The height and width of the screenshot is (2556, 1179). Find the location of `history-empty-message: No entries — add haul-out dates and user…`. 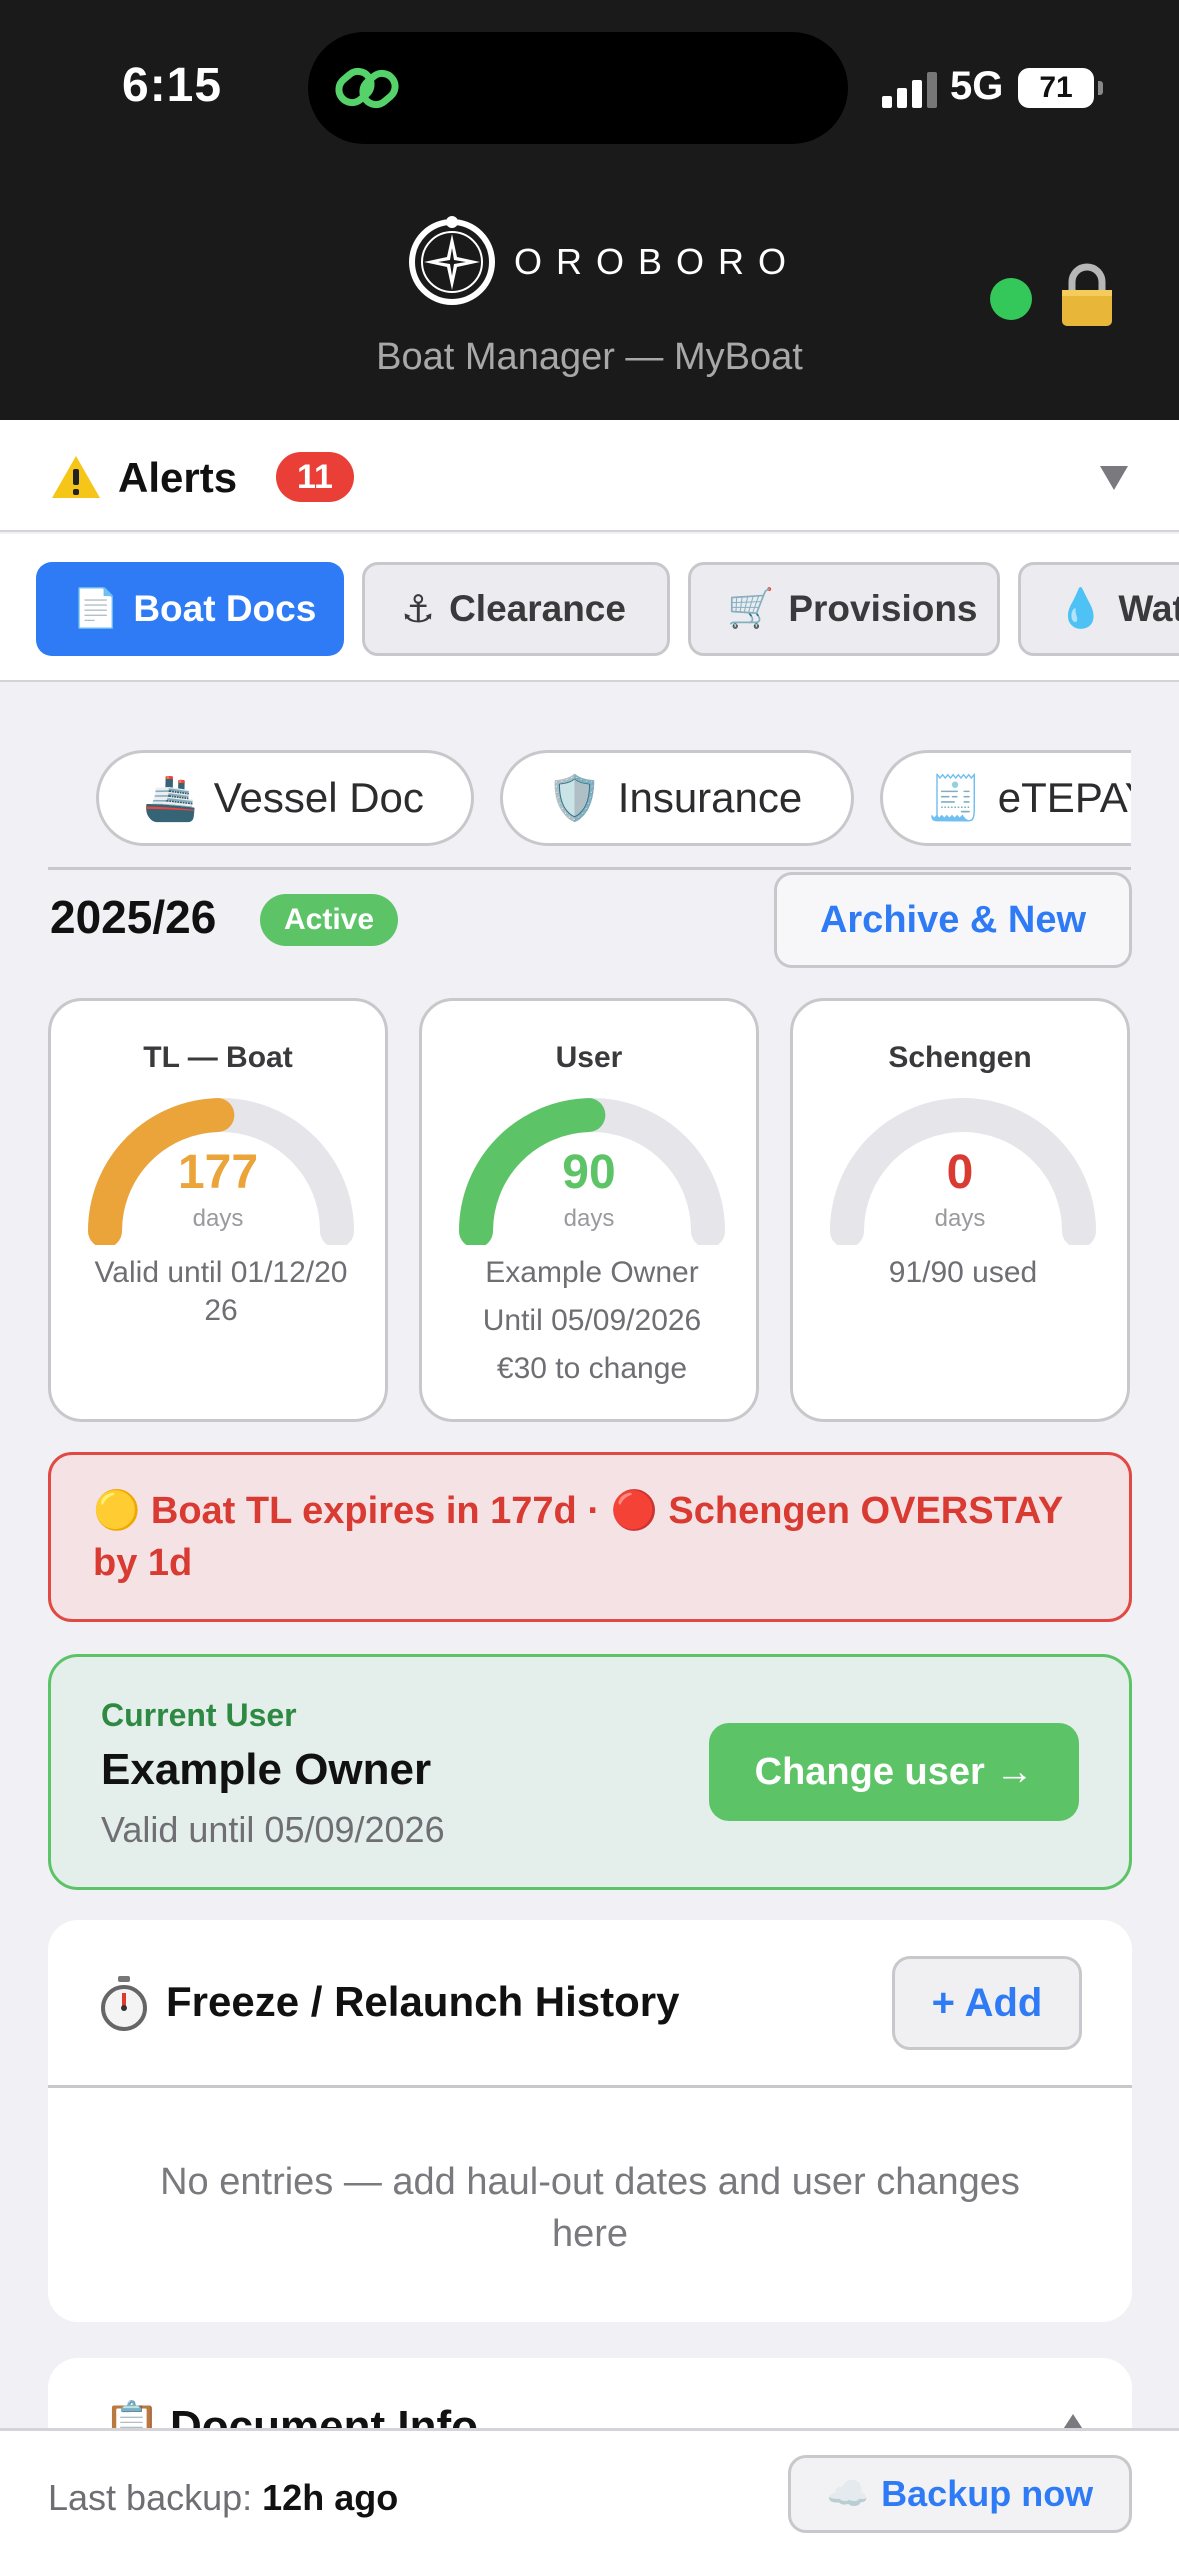

history-empty-message: No entries — add haul-out dates and user… is located at coordinates (590, 2208).